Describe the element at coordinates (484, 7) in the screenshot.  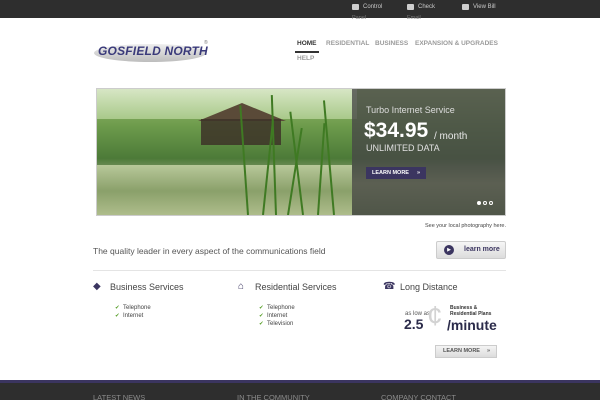
I see `view-bill-label: View Bill` at that location.